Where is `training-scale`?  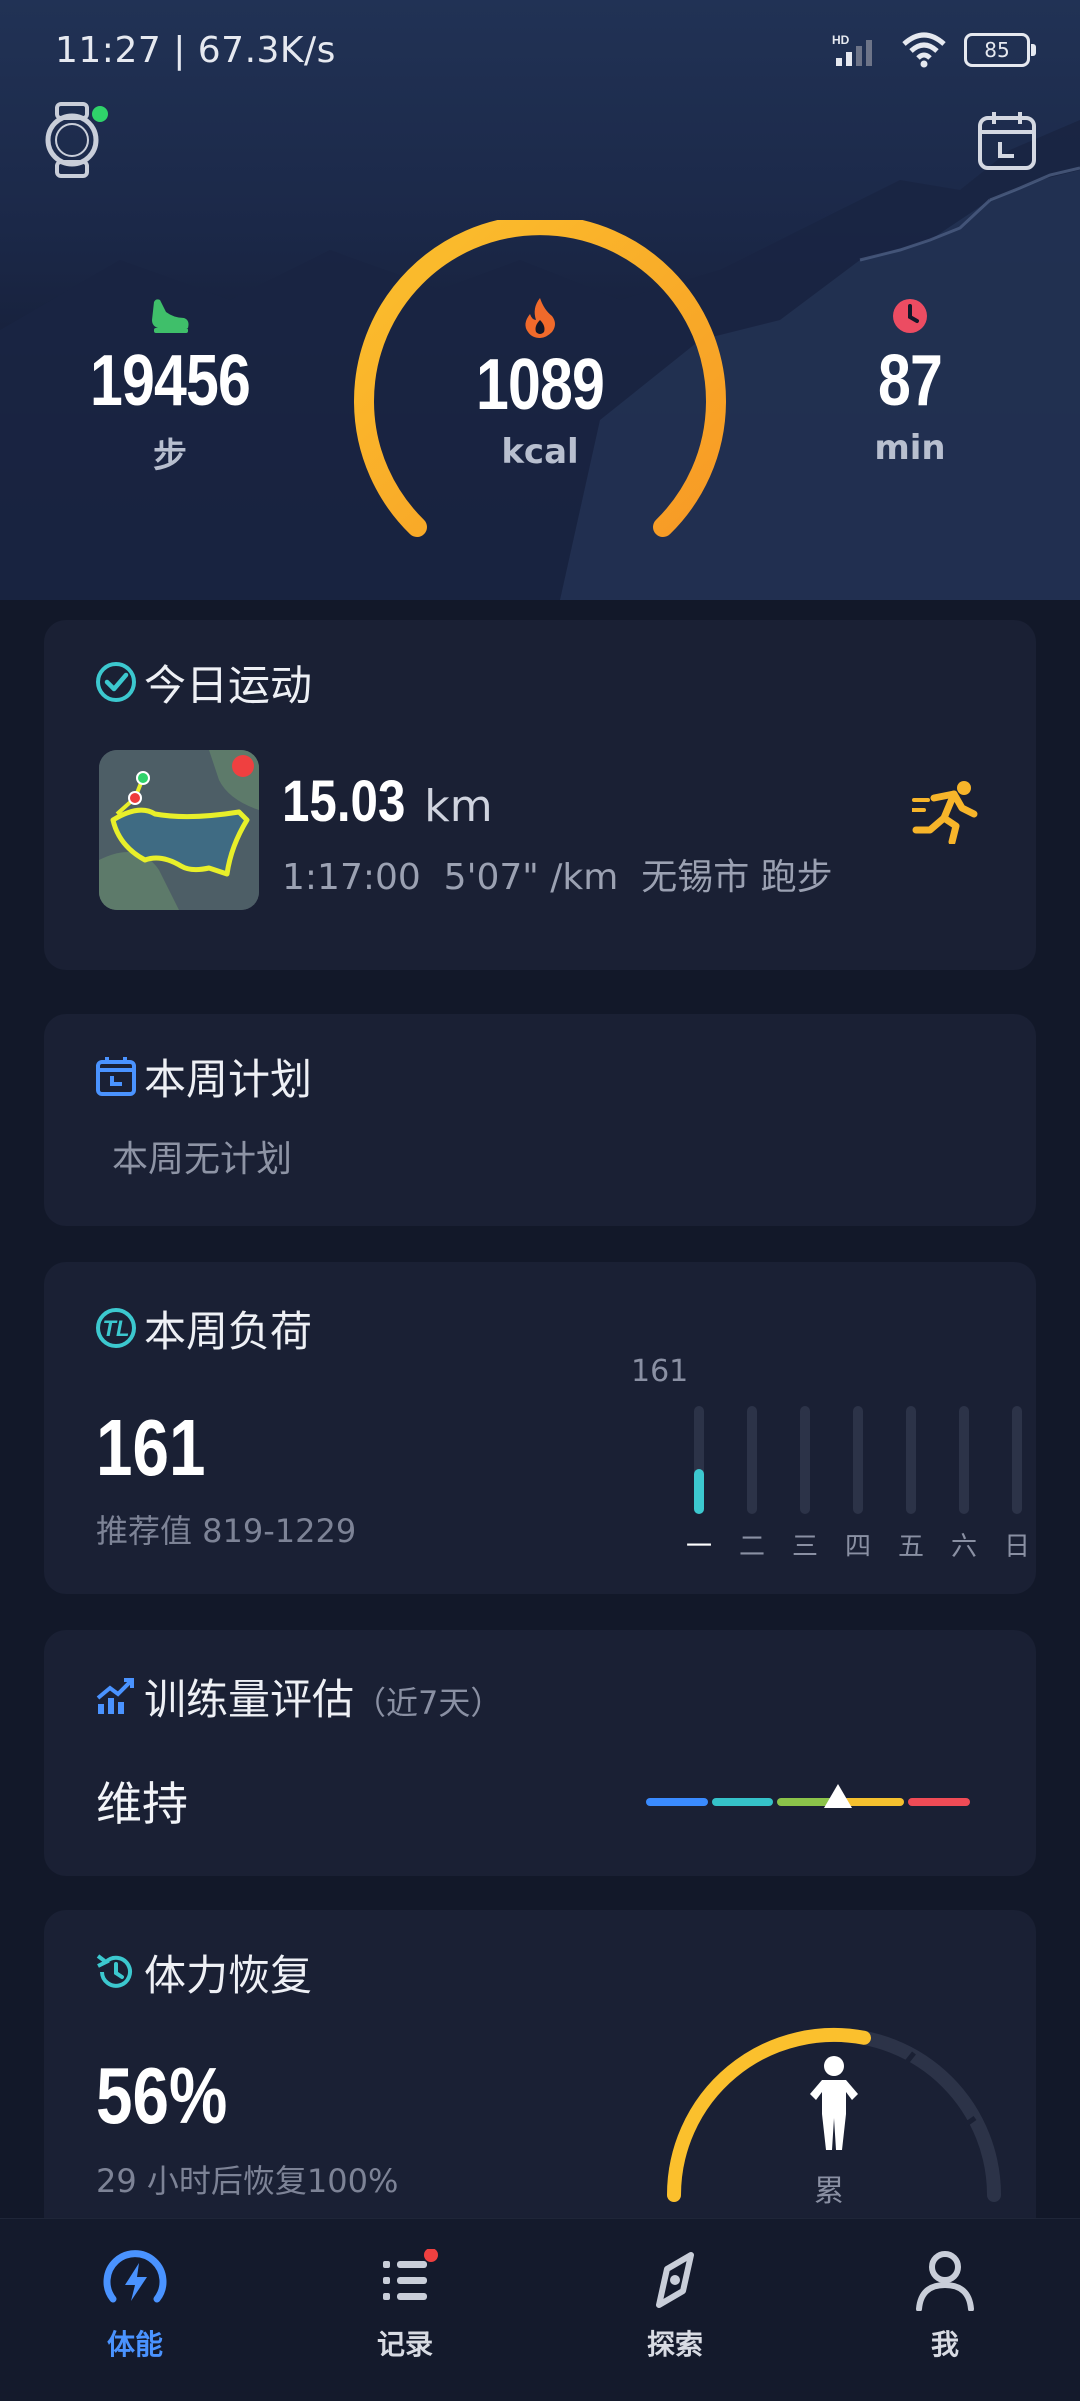 training-scale is located at coordinates (808, 1800).